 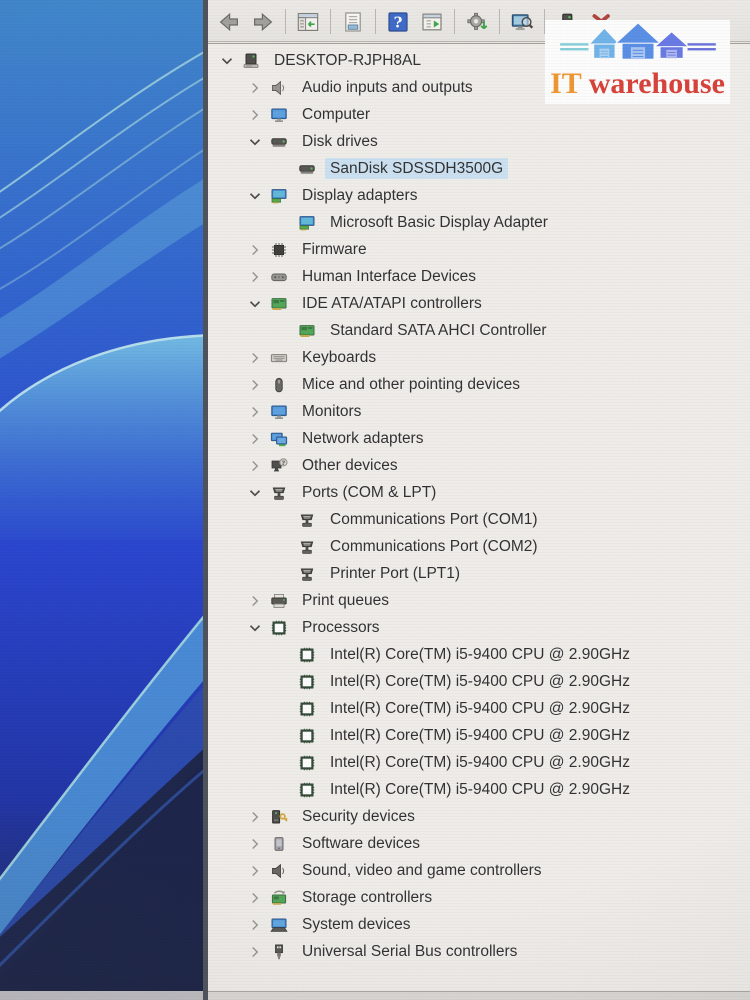 I want to click on console-tree-icon, so click(x=308, y=21).